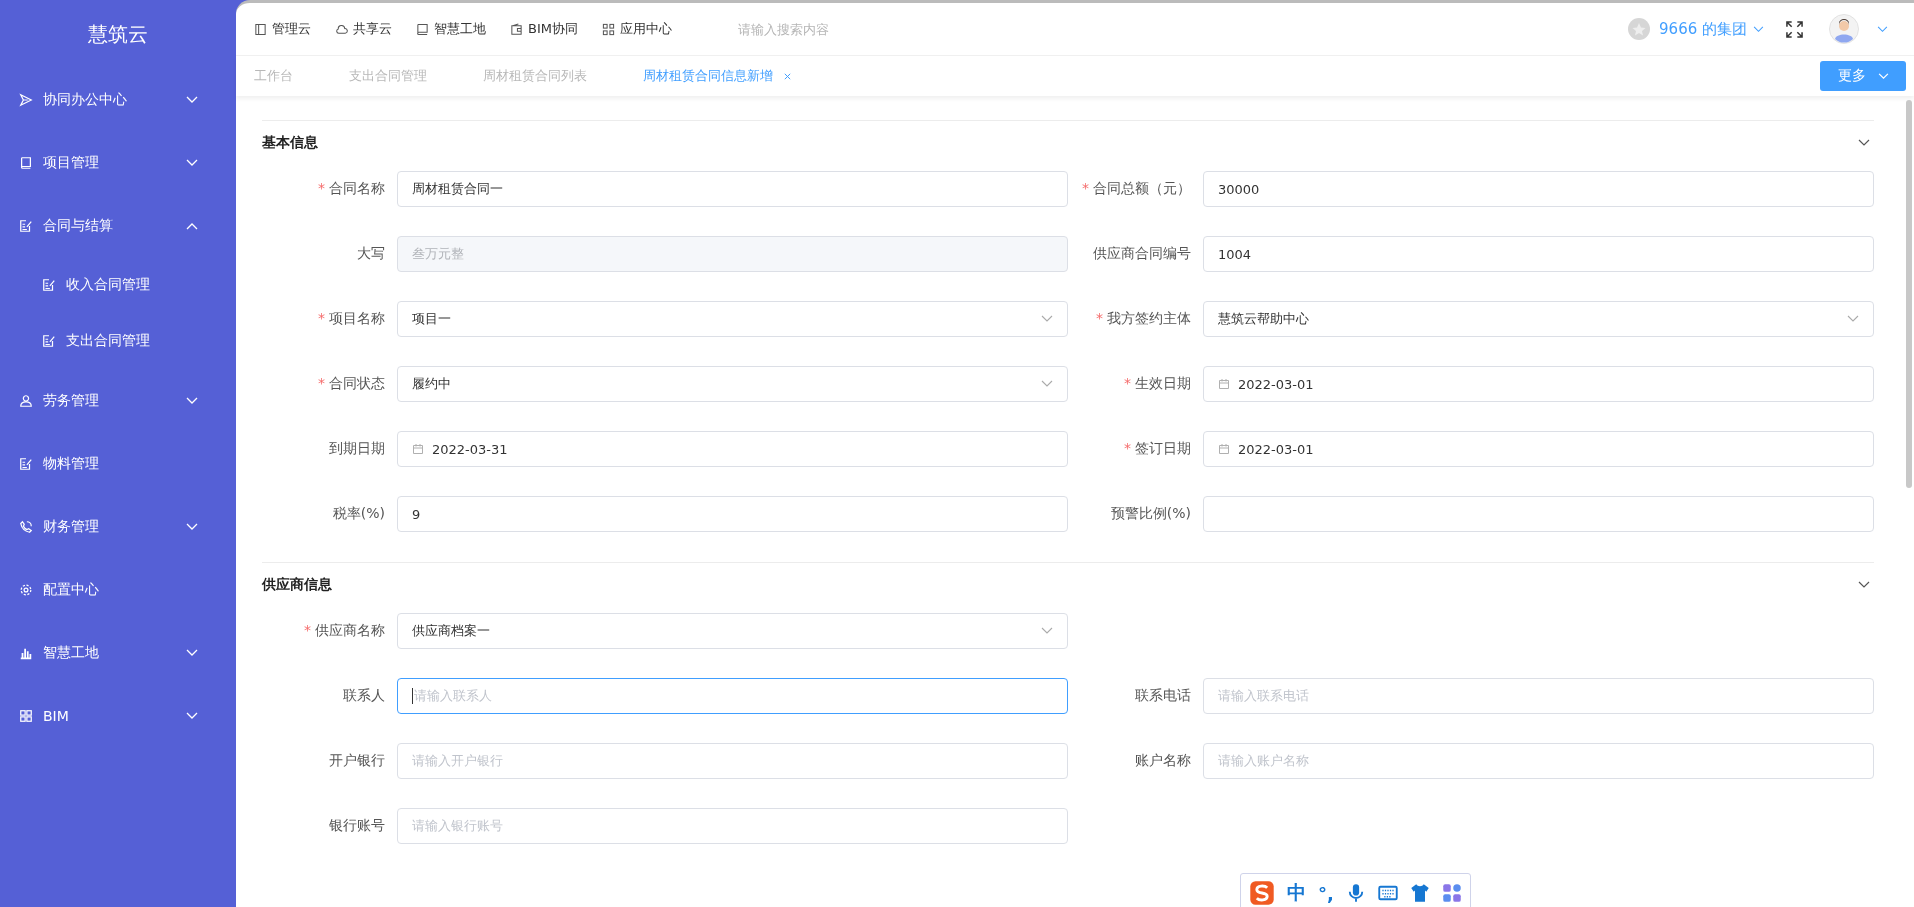 The image size is (1914, 907). I want to click on field-label: 合同总额（元）, so click(1142, 188).